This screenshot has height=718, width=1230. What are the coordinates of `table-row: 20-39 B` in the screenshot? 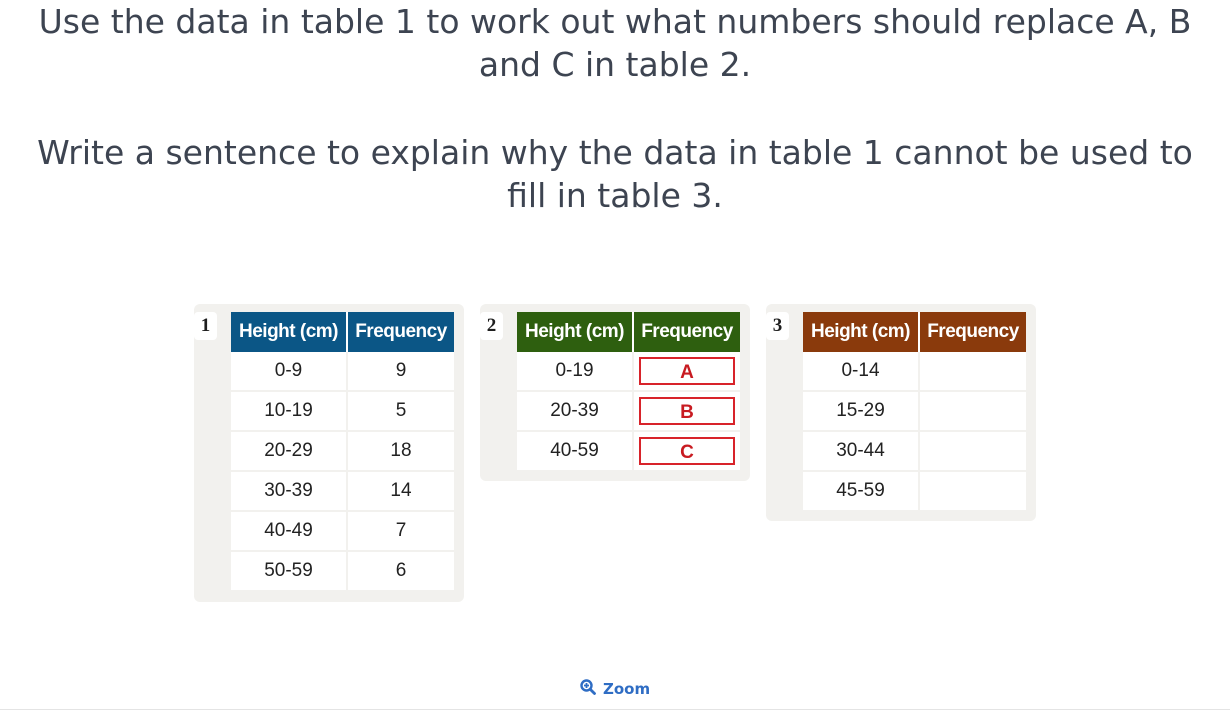 It's located at (628, 412).